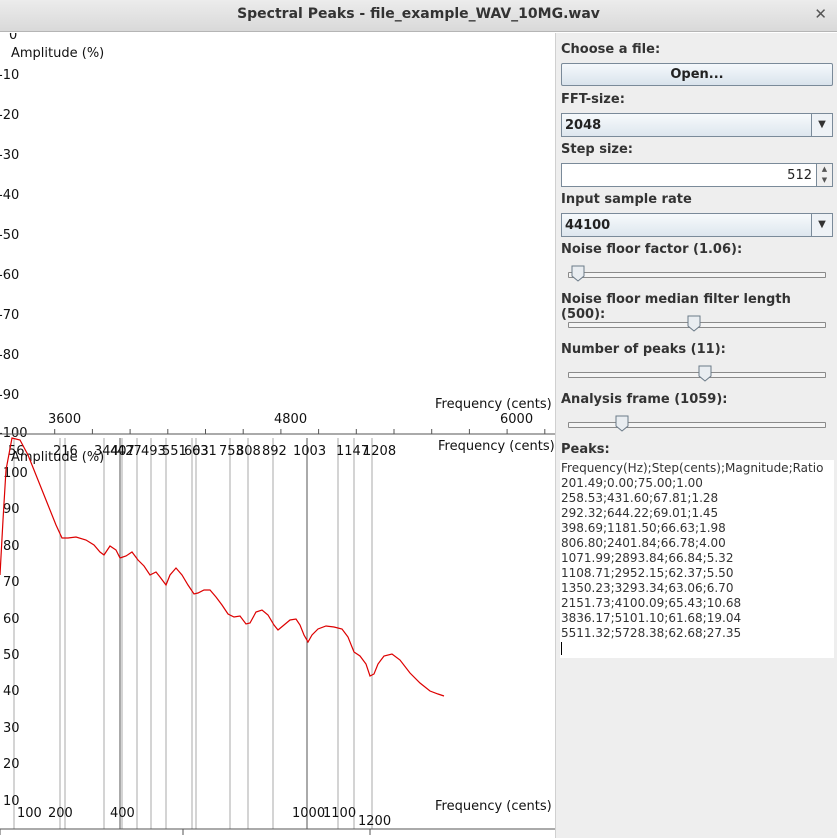  What do you see at coordinates (339, 813) in the screenshot?
I see `bottom-x-tick-label: 1100` at bounding box center [339, 813].